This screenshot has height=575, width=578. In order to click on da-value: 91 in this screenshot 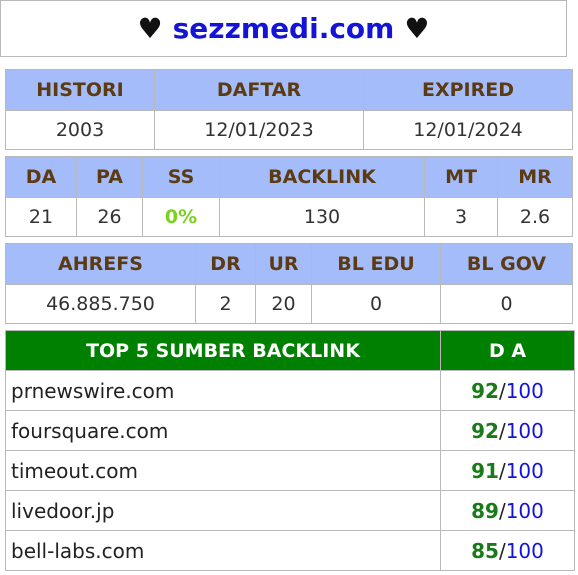, I will do `click(485, 470)`.